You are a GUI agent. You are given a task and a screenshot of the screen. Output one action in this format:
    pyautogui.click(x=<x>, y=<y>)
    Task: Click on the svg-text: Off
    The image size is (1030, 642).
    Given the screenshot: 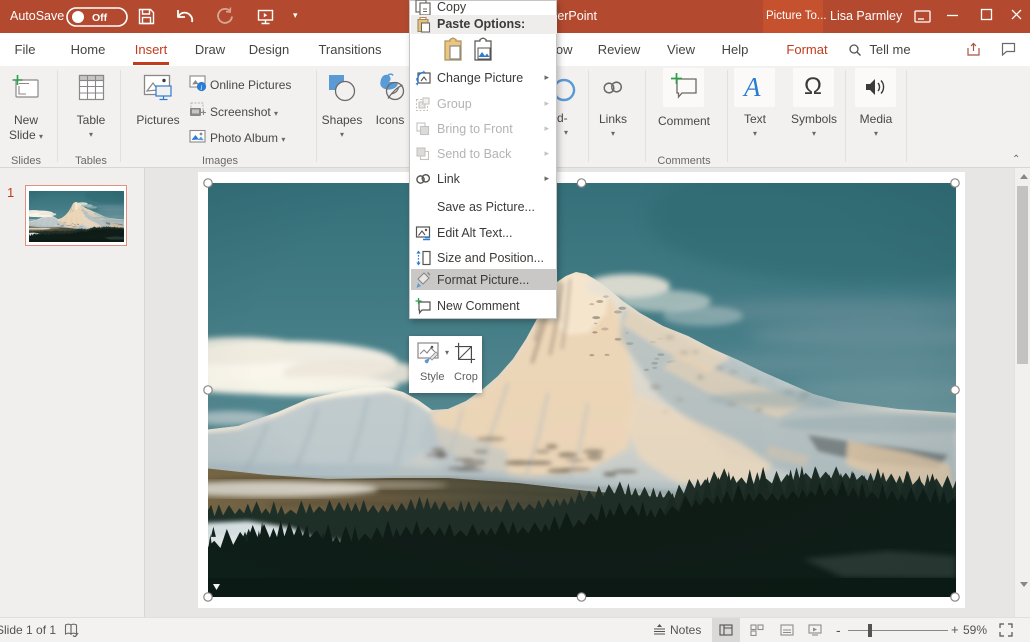 What is the action you would take?
    pyautogui.click(x=100, y=18)
    